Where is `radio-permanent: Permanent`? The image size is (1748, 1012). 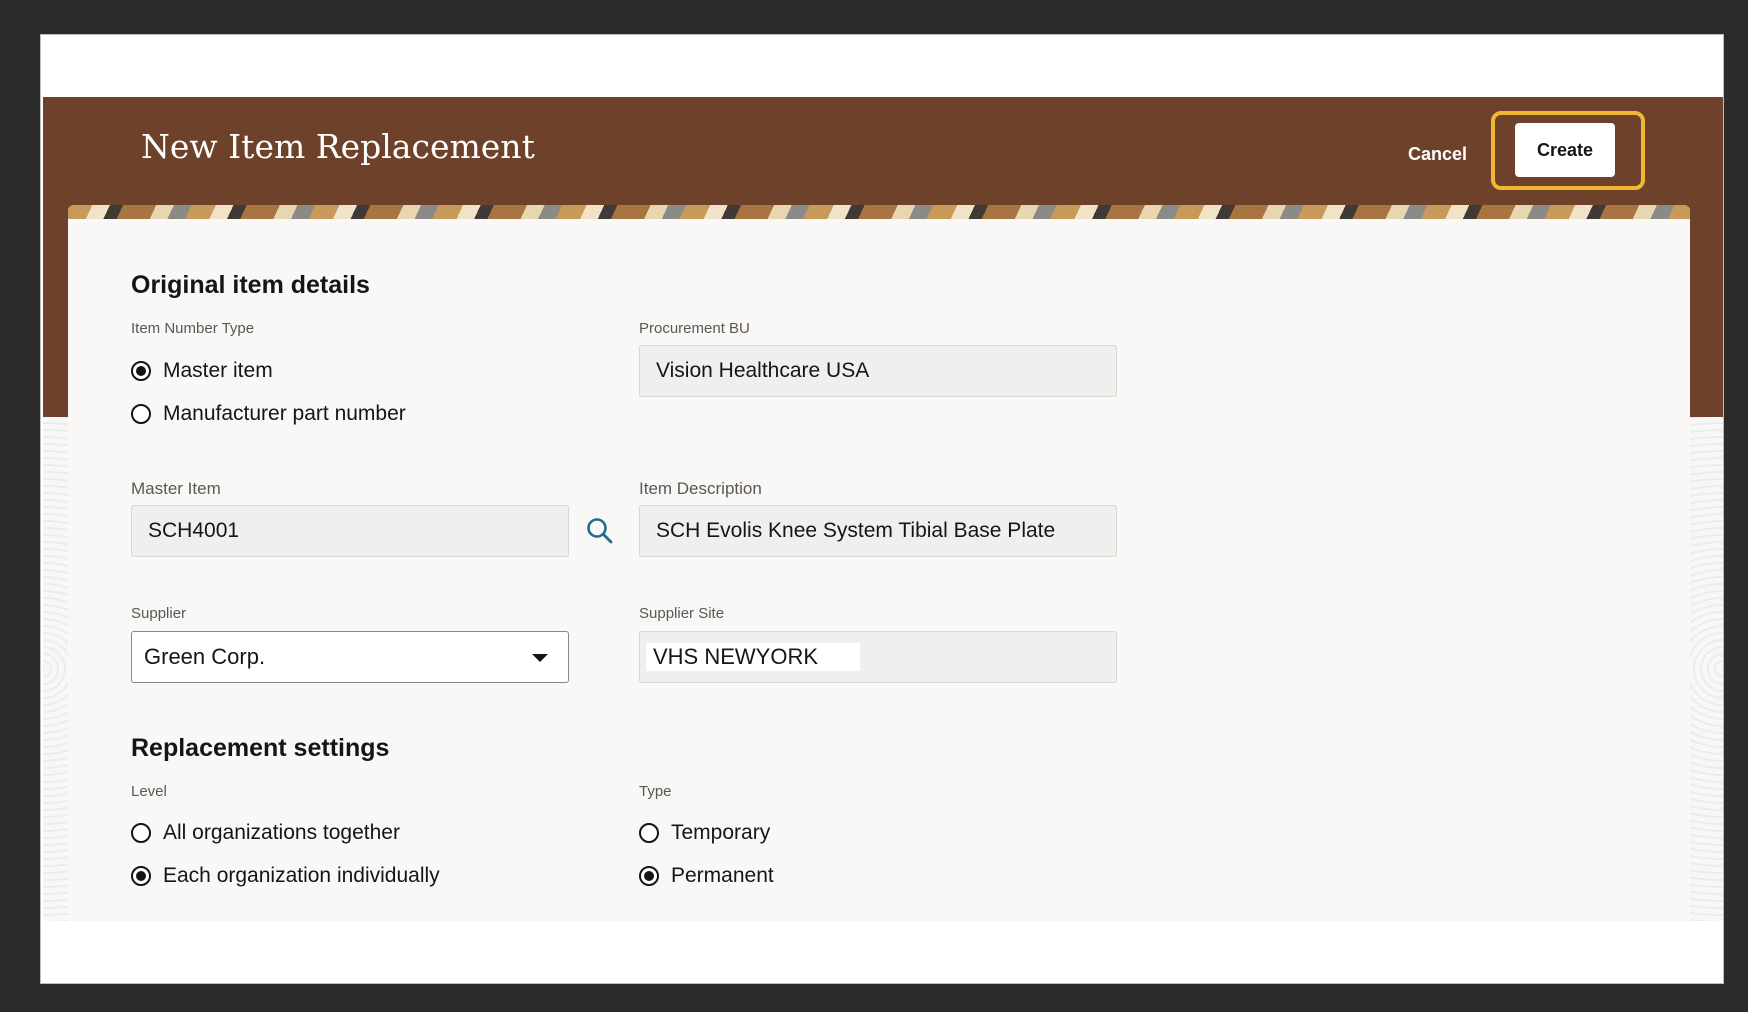 radio-permanent: Permanent is located at coordinates (706, 876).